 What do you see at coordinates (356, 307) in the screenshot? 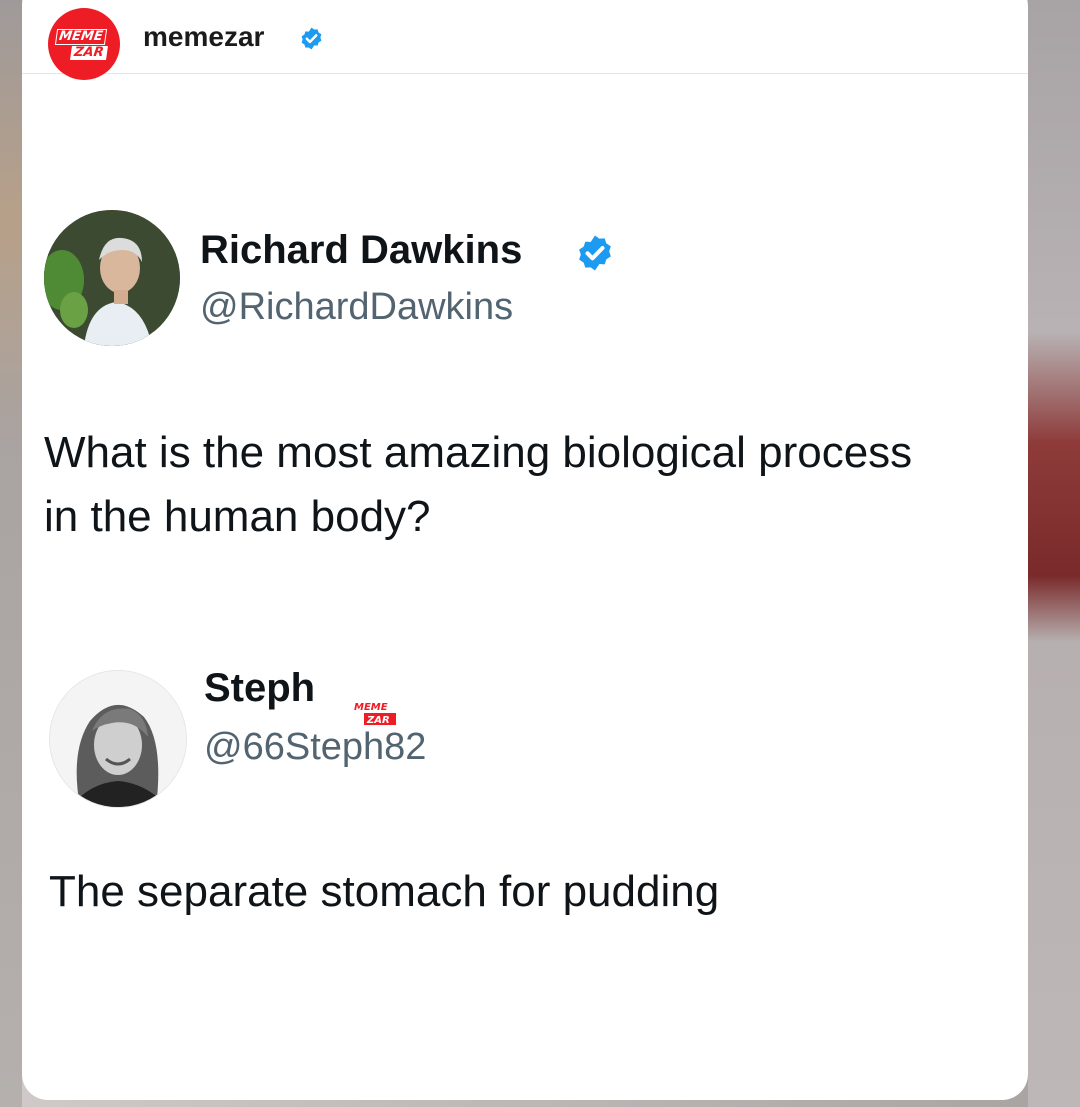
I see `tweet-author-handle: @RichardDawkins` at bounding box center [356, 307].